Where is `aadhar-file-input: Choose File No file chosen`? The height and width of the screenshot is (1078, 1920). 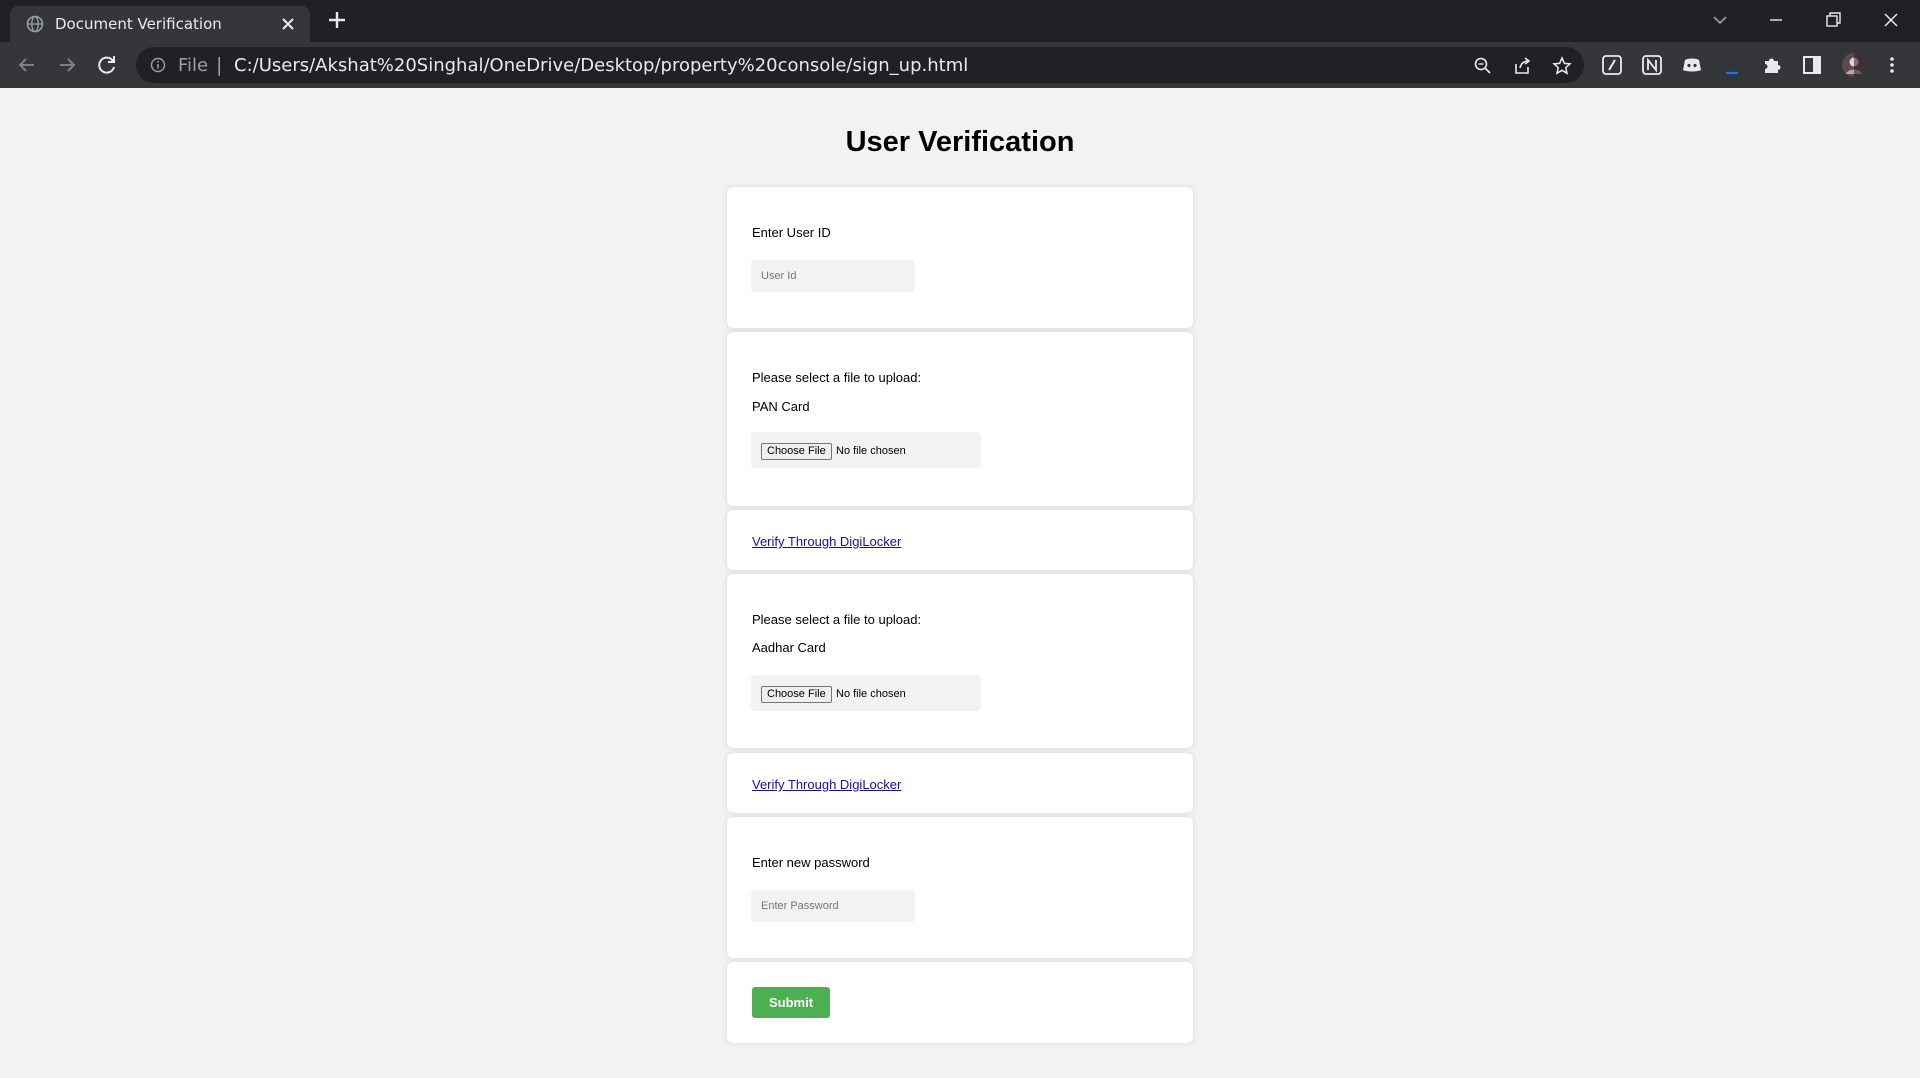 aadhar-file-input: Choose File No file chosen is located at coordinates (866, 693).